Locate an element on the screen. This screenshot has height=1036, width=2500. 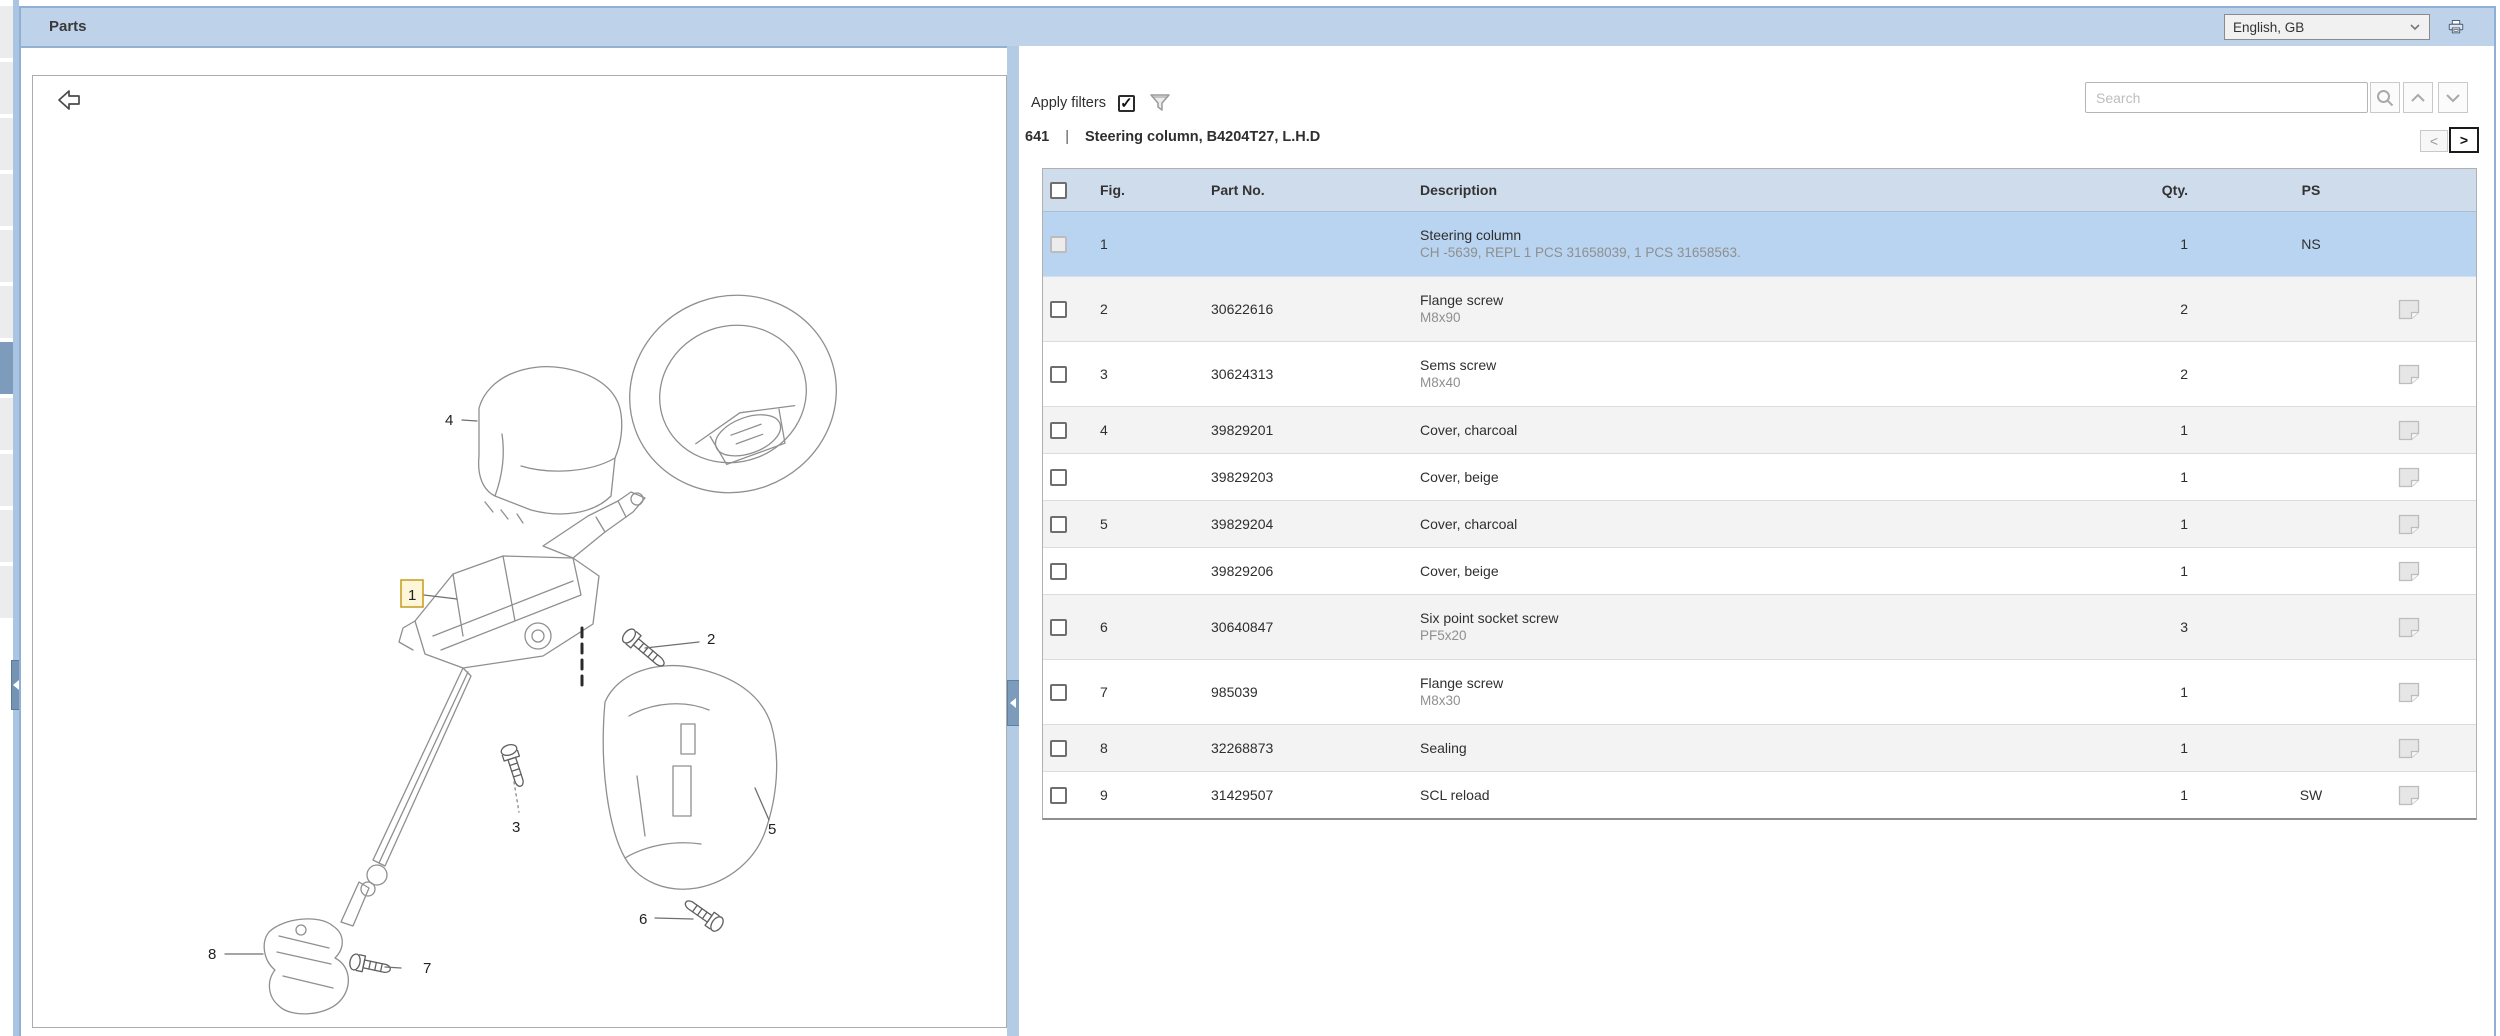
chevron-up-icon is located at coordinates (2418, 97).